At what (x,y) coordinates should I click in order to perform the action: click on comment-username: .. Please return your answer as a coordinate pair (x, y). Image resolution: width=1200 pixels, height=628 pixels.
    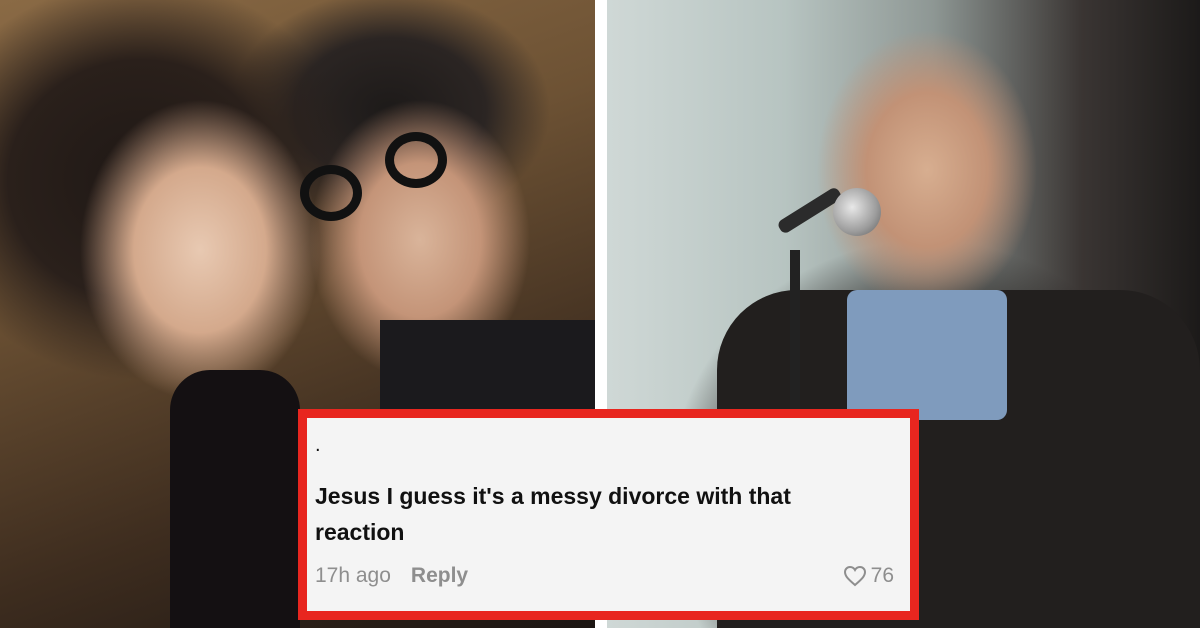
    Looking at the image, I should click on (318, 445).